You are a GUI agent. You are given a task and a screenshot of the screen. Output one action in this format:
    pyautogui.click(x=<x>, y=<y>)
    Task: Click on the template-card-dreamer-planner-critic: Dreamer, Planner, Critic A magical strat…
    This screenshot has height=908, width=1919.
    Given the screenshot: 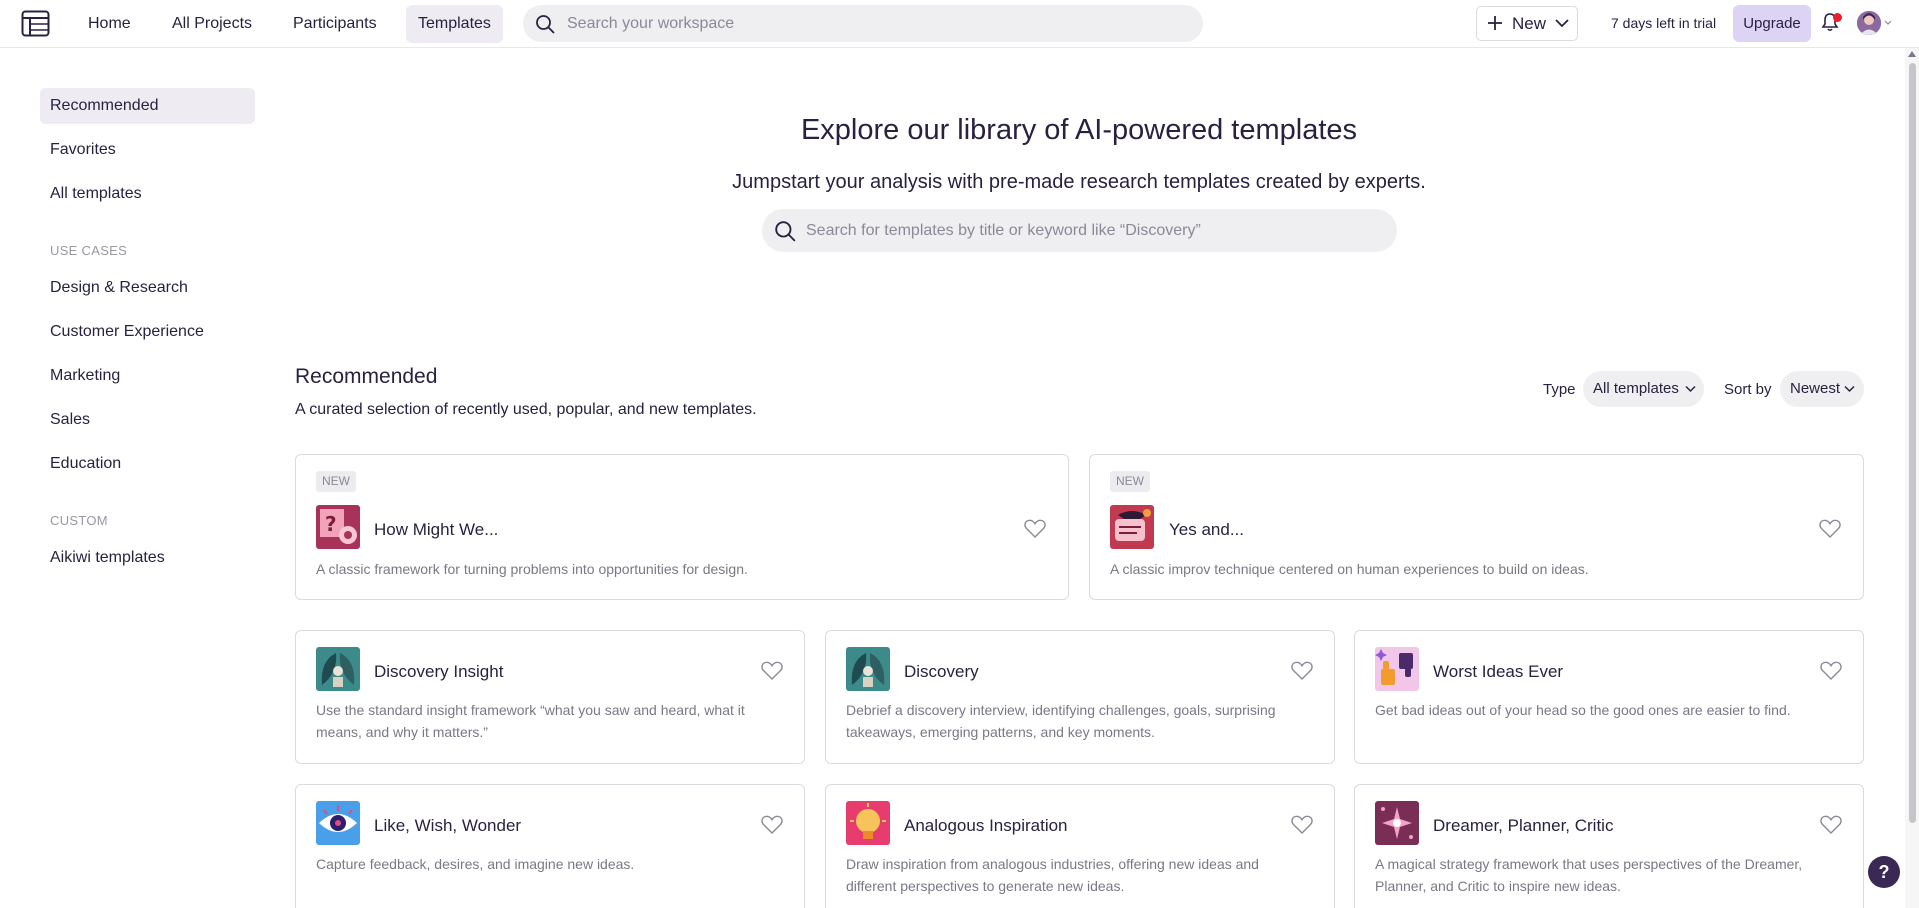 What is the action you would take?
    pyautogui.click(x=1609, y=846)
    